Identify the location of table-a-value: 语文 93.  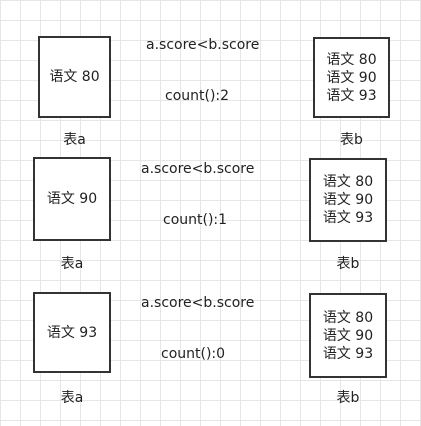
(72, 332).